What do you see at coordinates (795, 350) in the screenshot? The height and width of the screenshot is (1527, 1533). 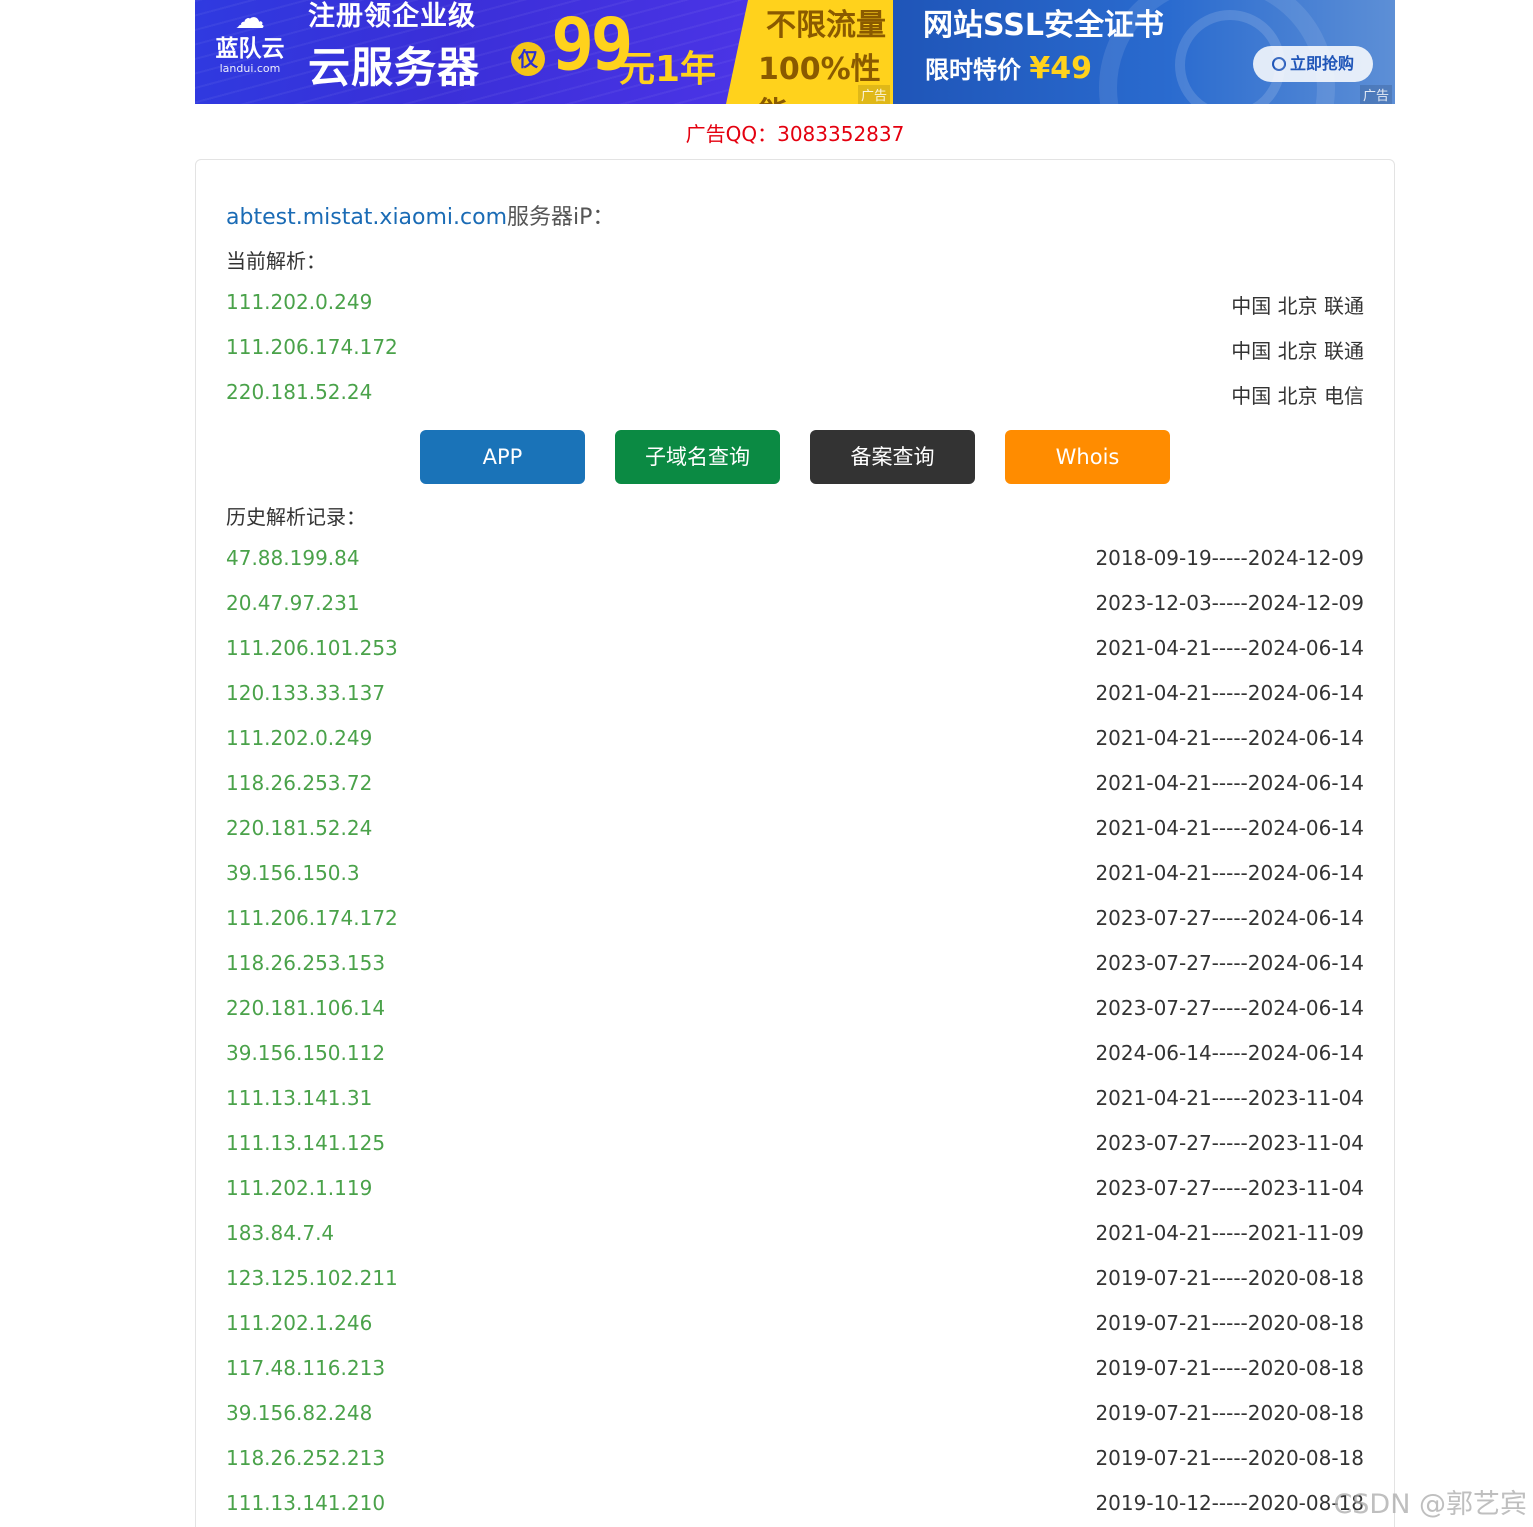 I see `current-ip-row: 111.206.174.172 中国 北京 联通` at bounding box center [795, 350].